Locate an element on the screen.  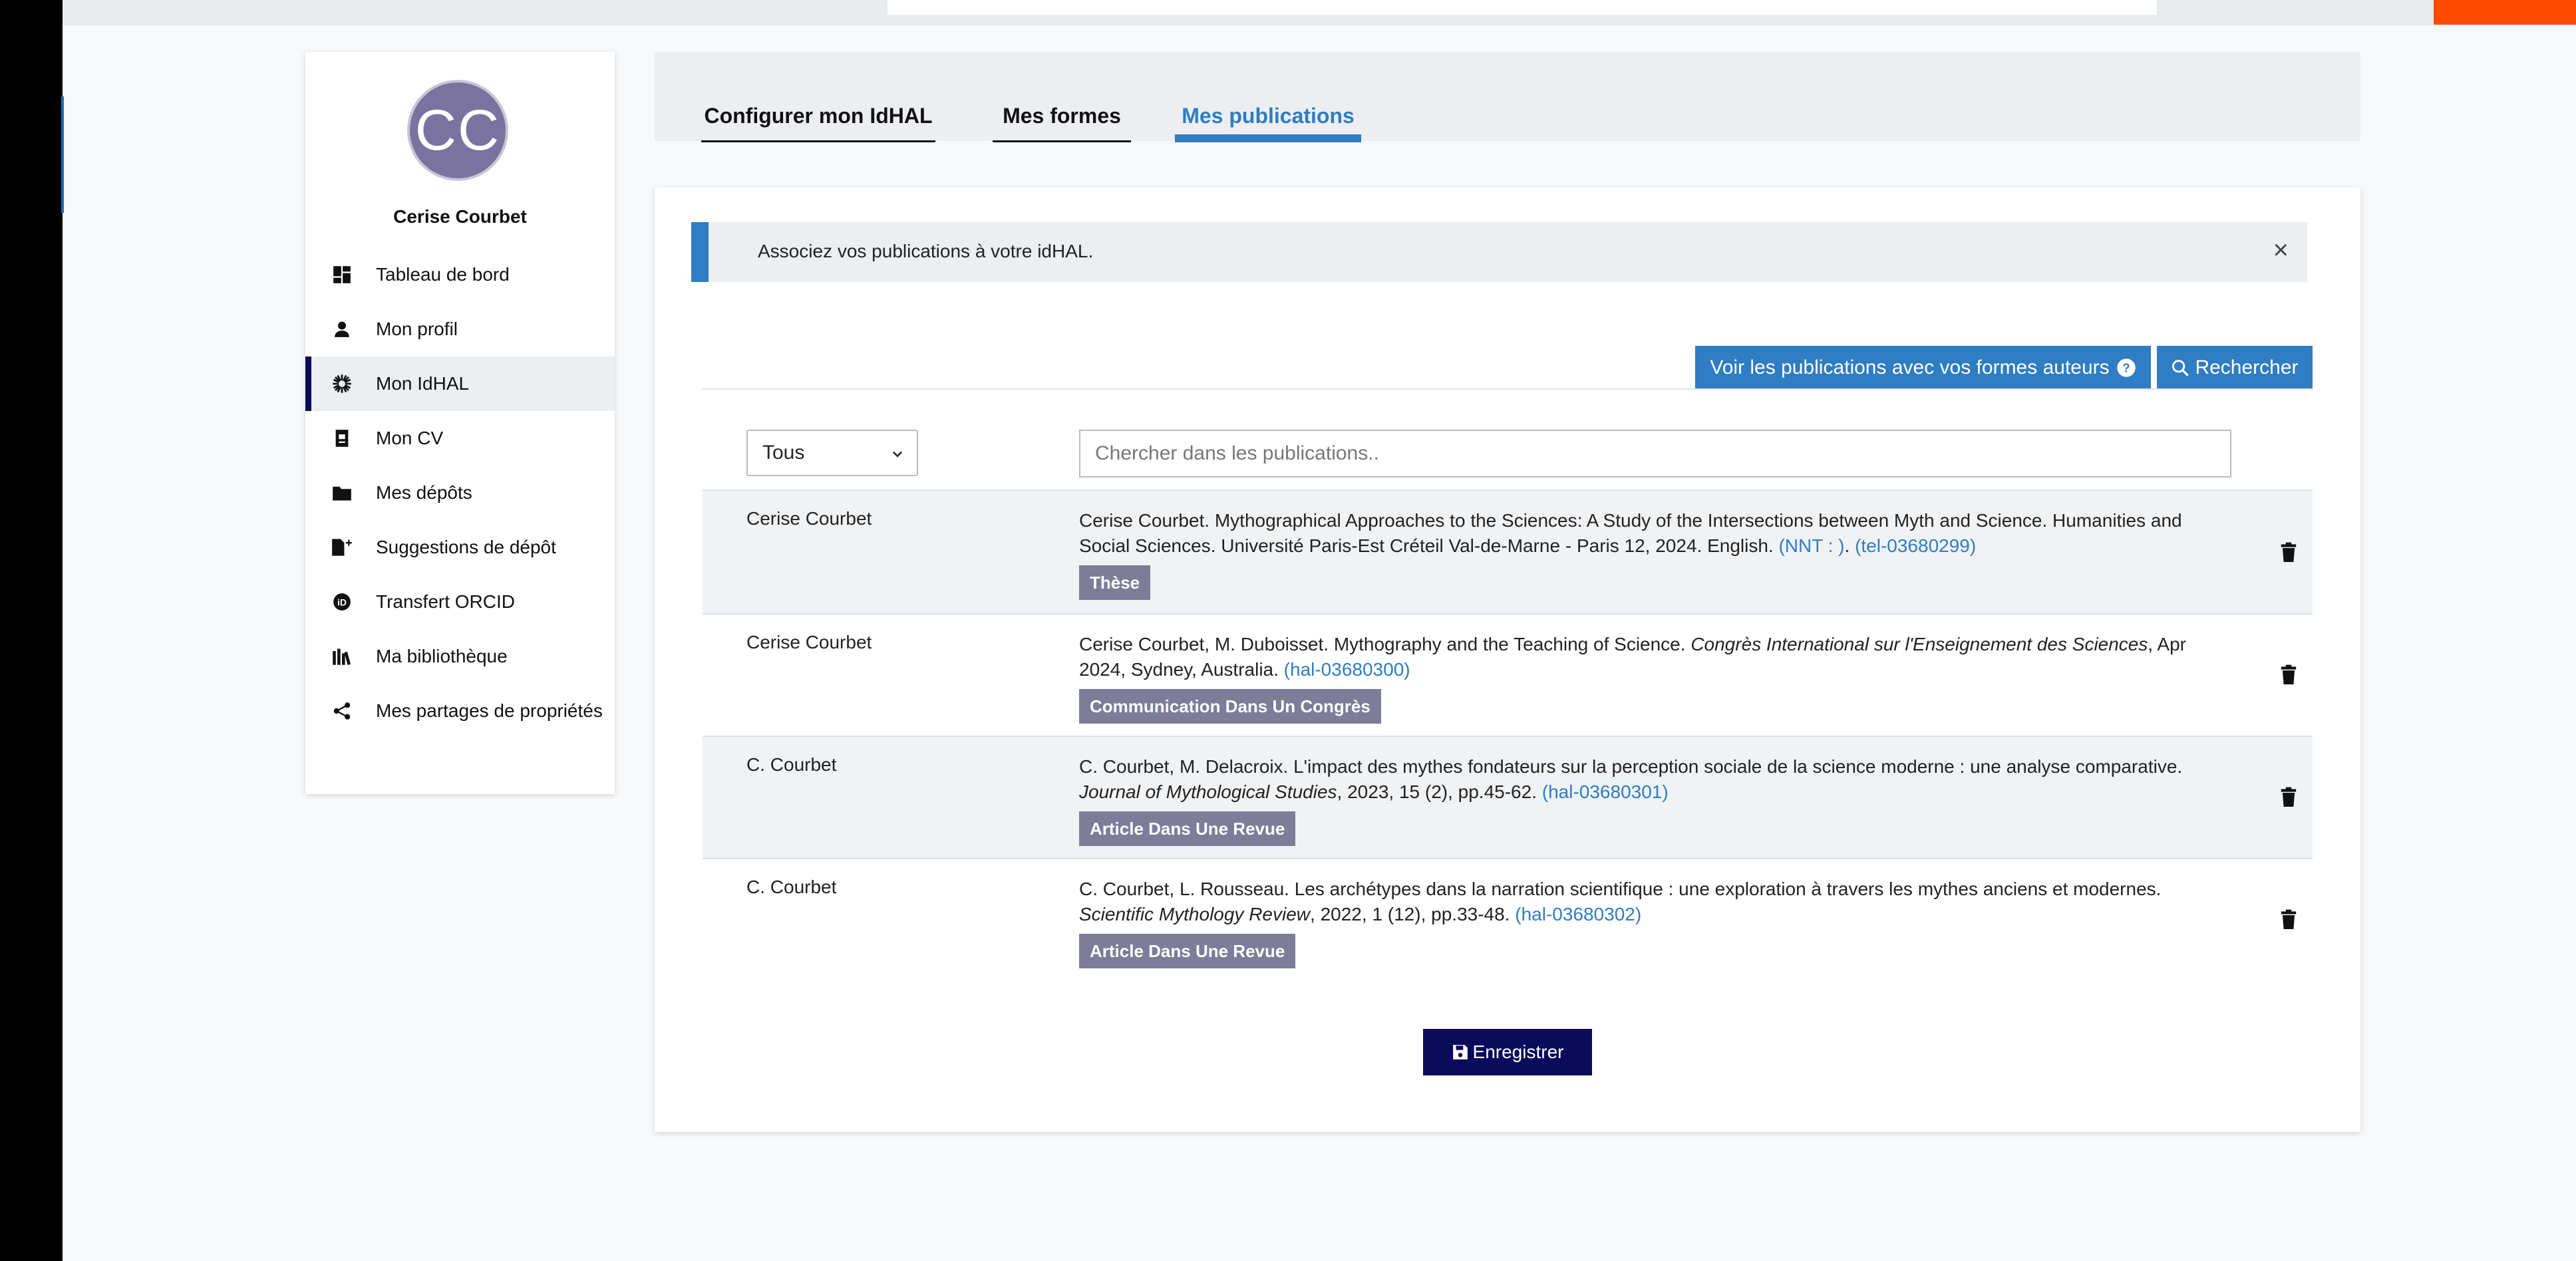
avatar-initials: CC is located at coordinates (457, 130).